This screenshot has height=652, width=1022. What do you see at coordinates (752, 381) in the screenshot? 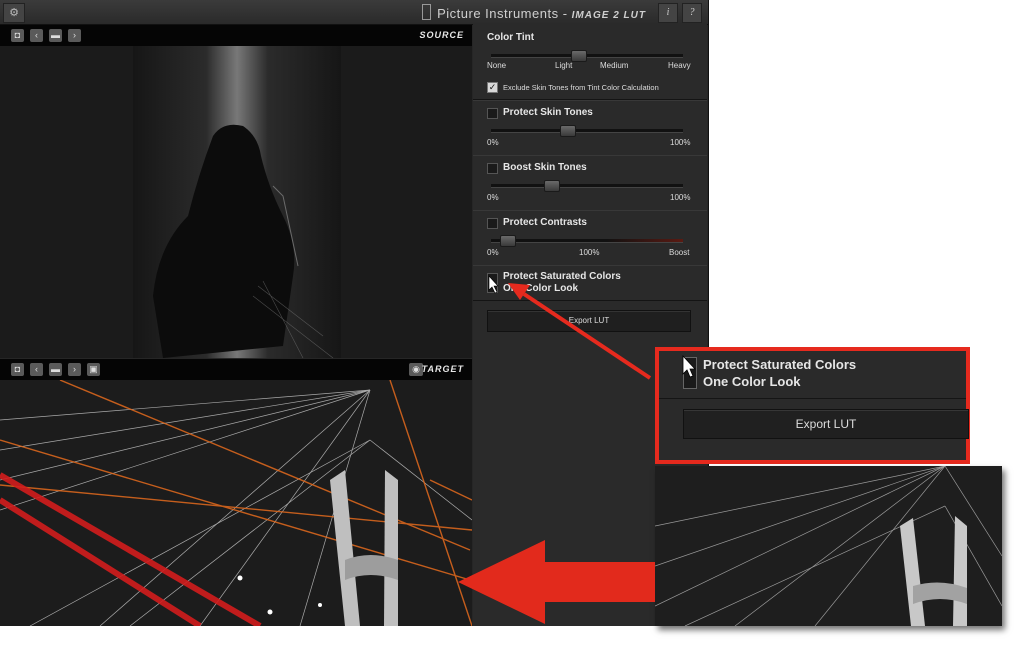
I see `callout-subtitle: One Color Look` at bounding box center [752, 381].